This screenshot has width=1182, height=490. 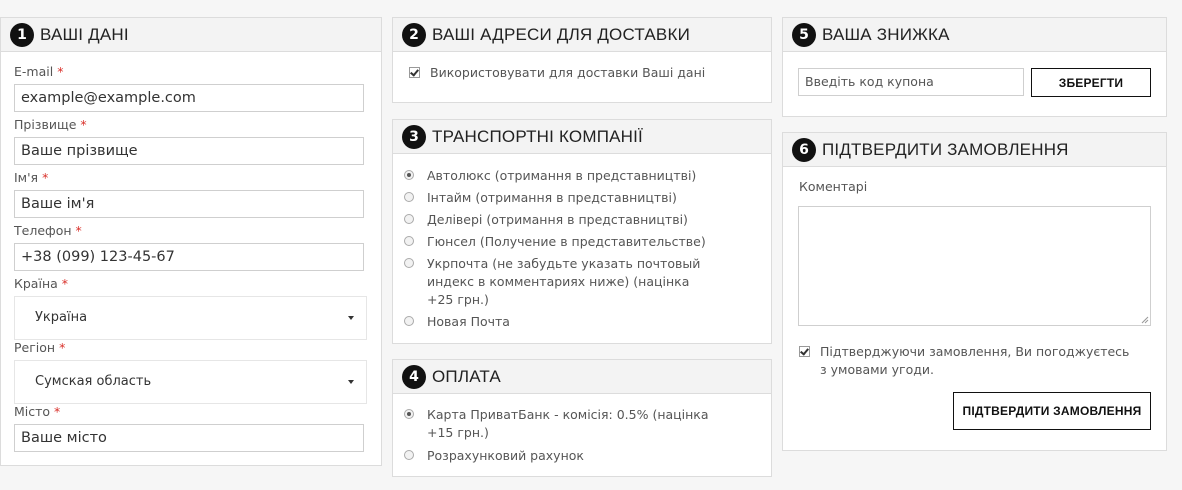 What do you see at coordinates (50, 124) in the screenshot?
I see `surname-label: Прізвище *` at bounding box center [50, 124].